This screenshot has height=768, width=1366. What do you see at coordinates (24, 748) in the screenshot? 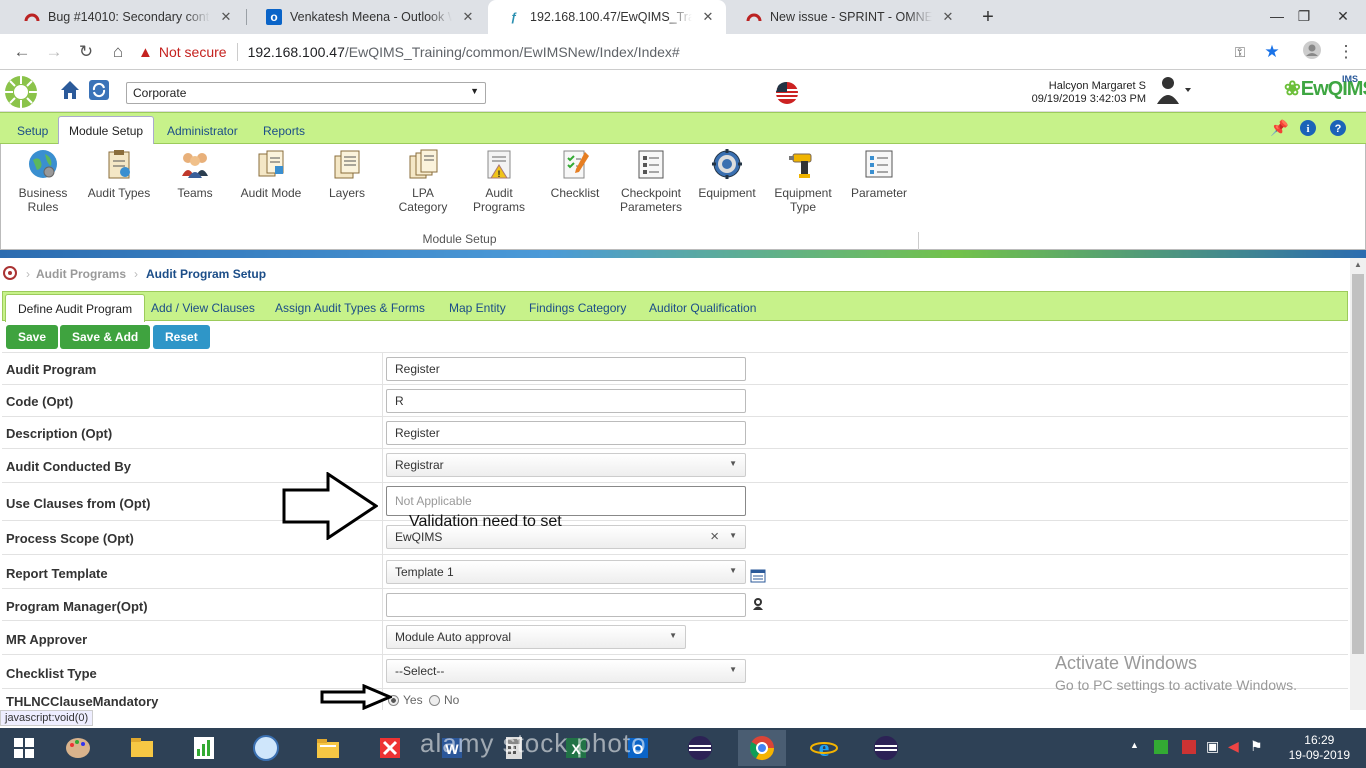
I see `windows-start-icon` at bounding box center [24, 748].